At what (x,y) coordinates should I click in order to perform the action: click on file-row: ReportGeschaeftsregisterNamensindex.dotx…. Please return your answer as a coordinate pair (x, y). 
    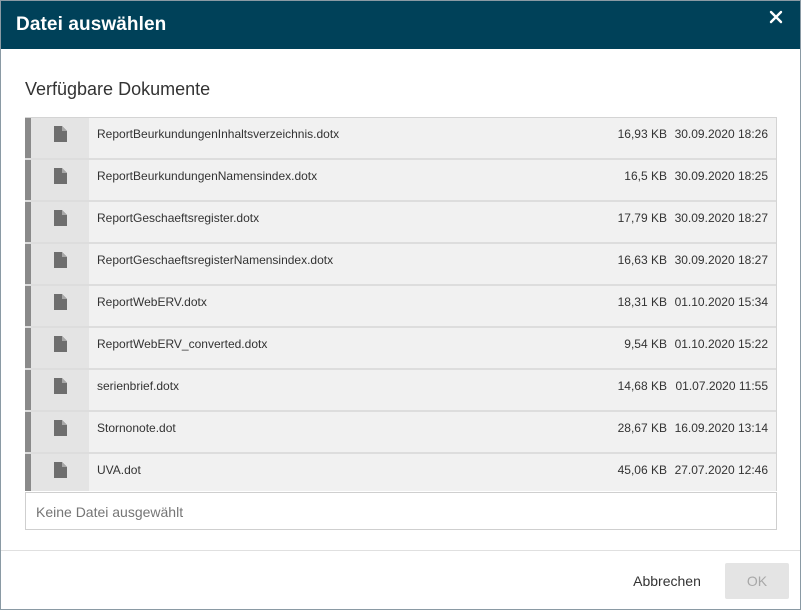
    Looking at the image, I should click on (400, 265).